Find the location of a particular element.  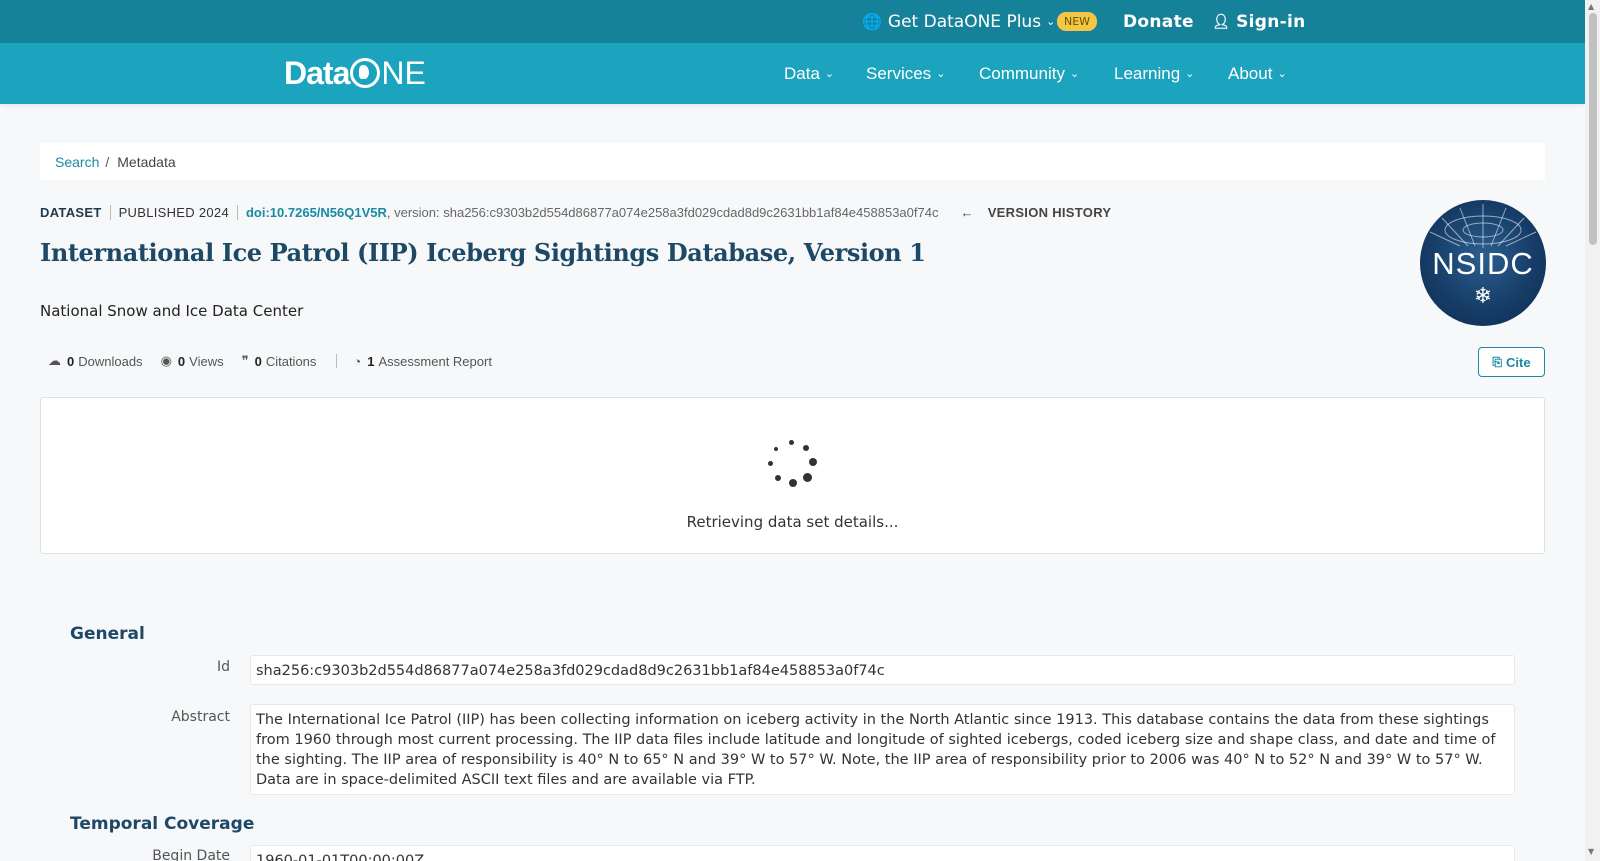

downloads-count: 0 is located at coordinates (71, 361).